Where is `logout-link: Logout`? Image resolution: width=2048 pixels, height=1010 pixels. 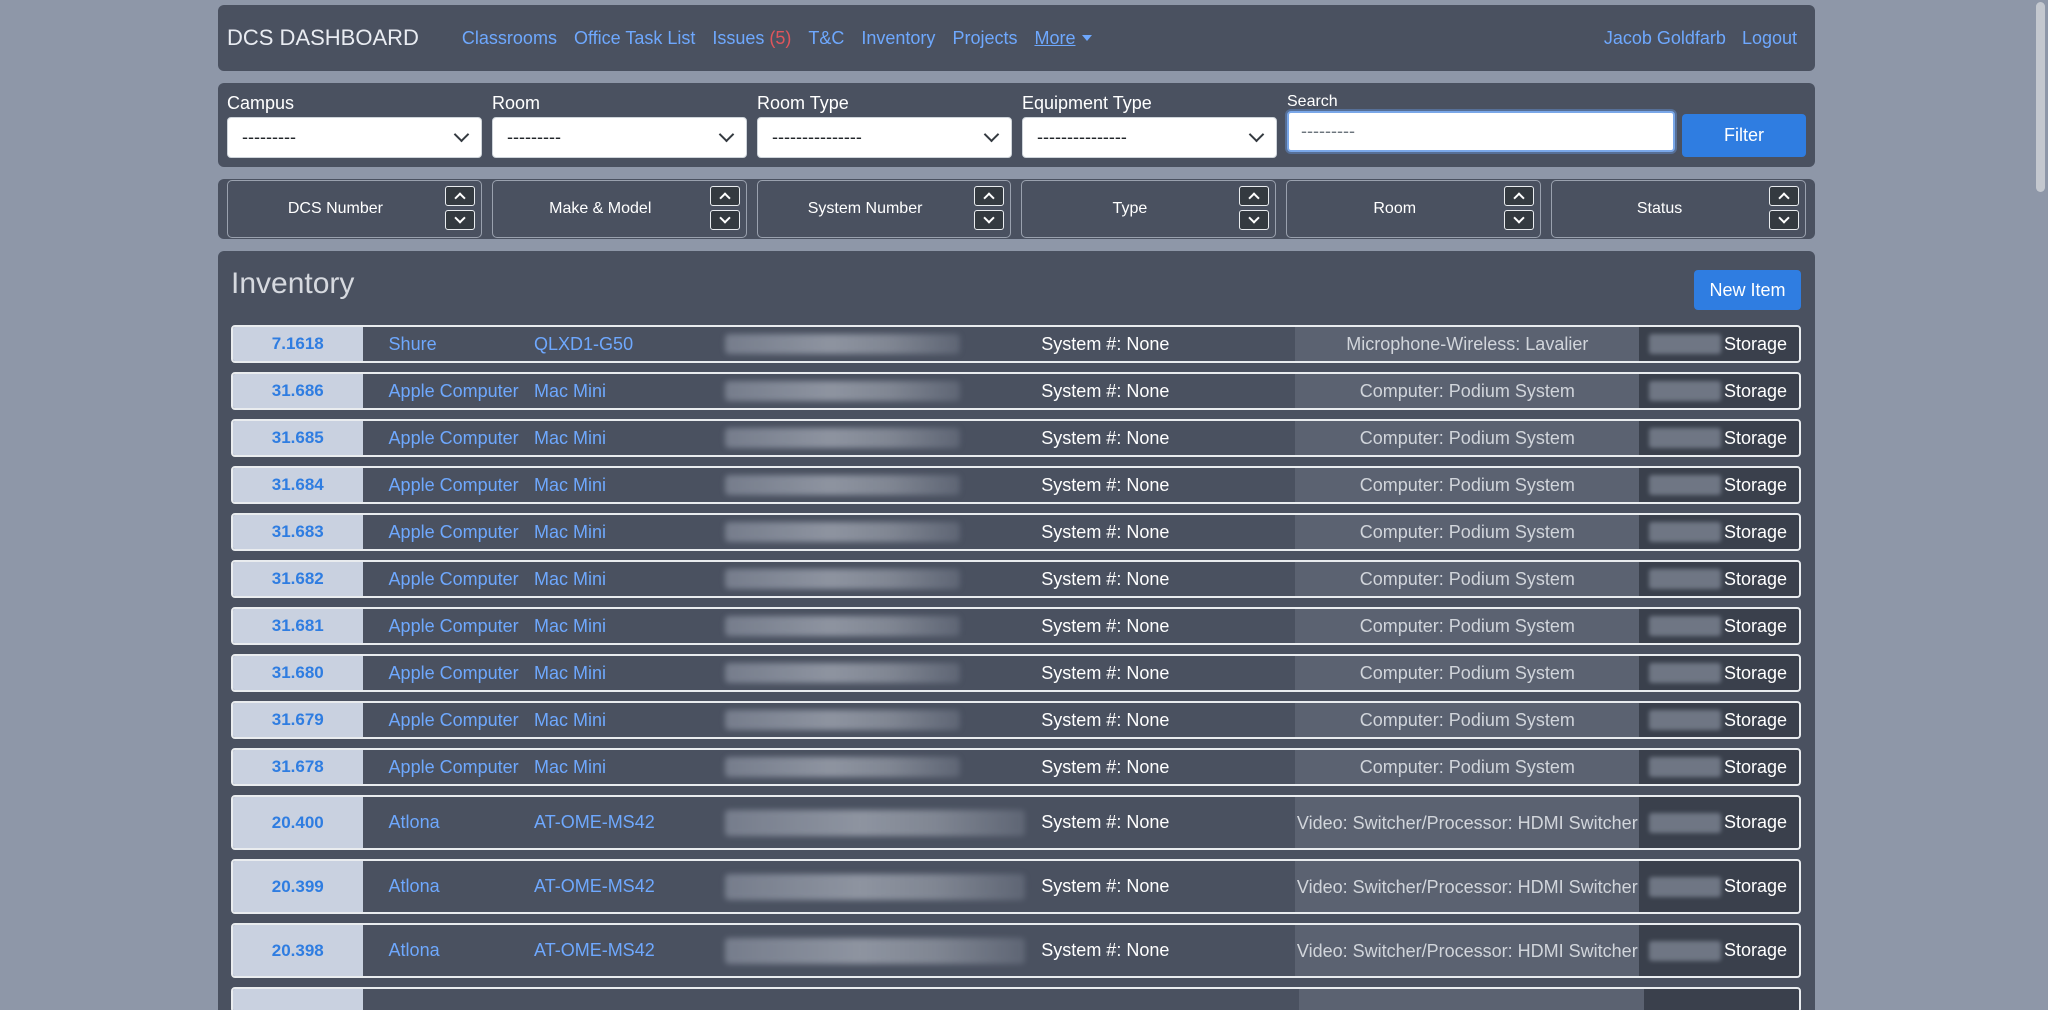
logout-link: Logout is located at coordinates (1769, 38).